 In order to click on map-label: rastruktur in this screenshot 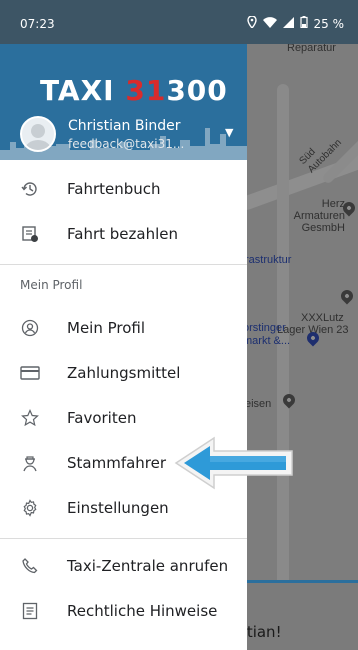, I will do `click(269, 260)`.